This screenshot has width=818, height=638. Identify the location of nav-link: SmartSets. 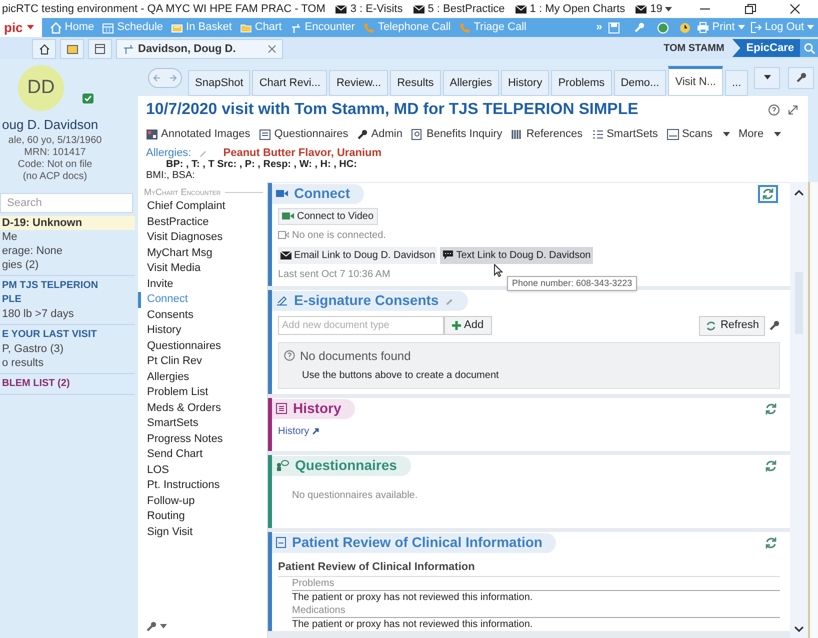
(202, 424).